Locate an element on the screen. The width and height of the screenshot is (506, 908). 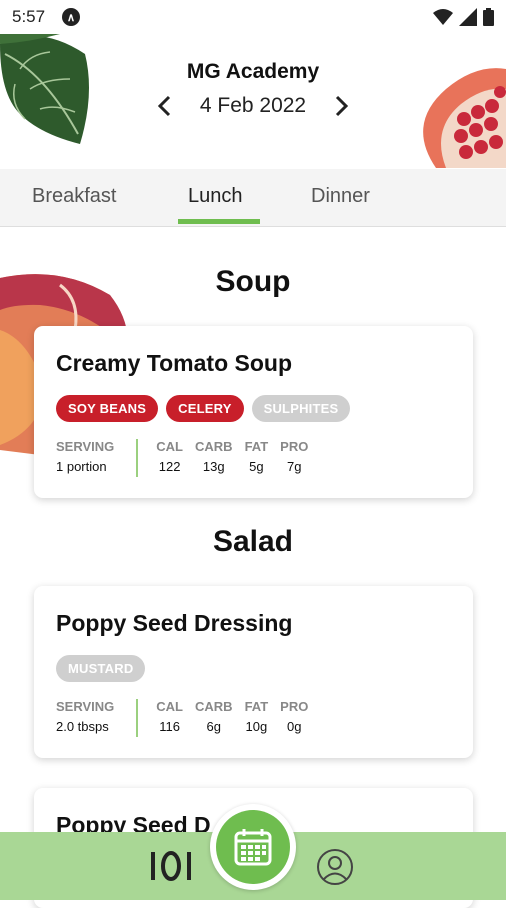
fat-info: FAT 5g is located at coordinates (257, 456).